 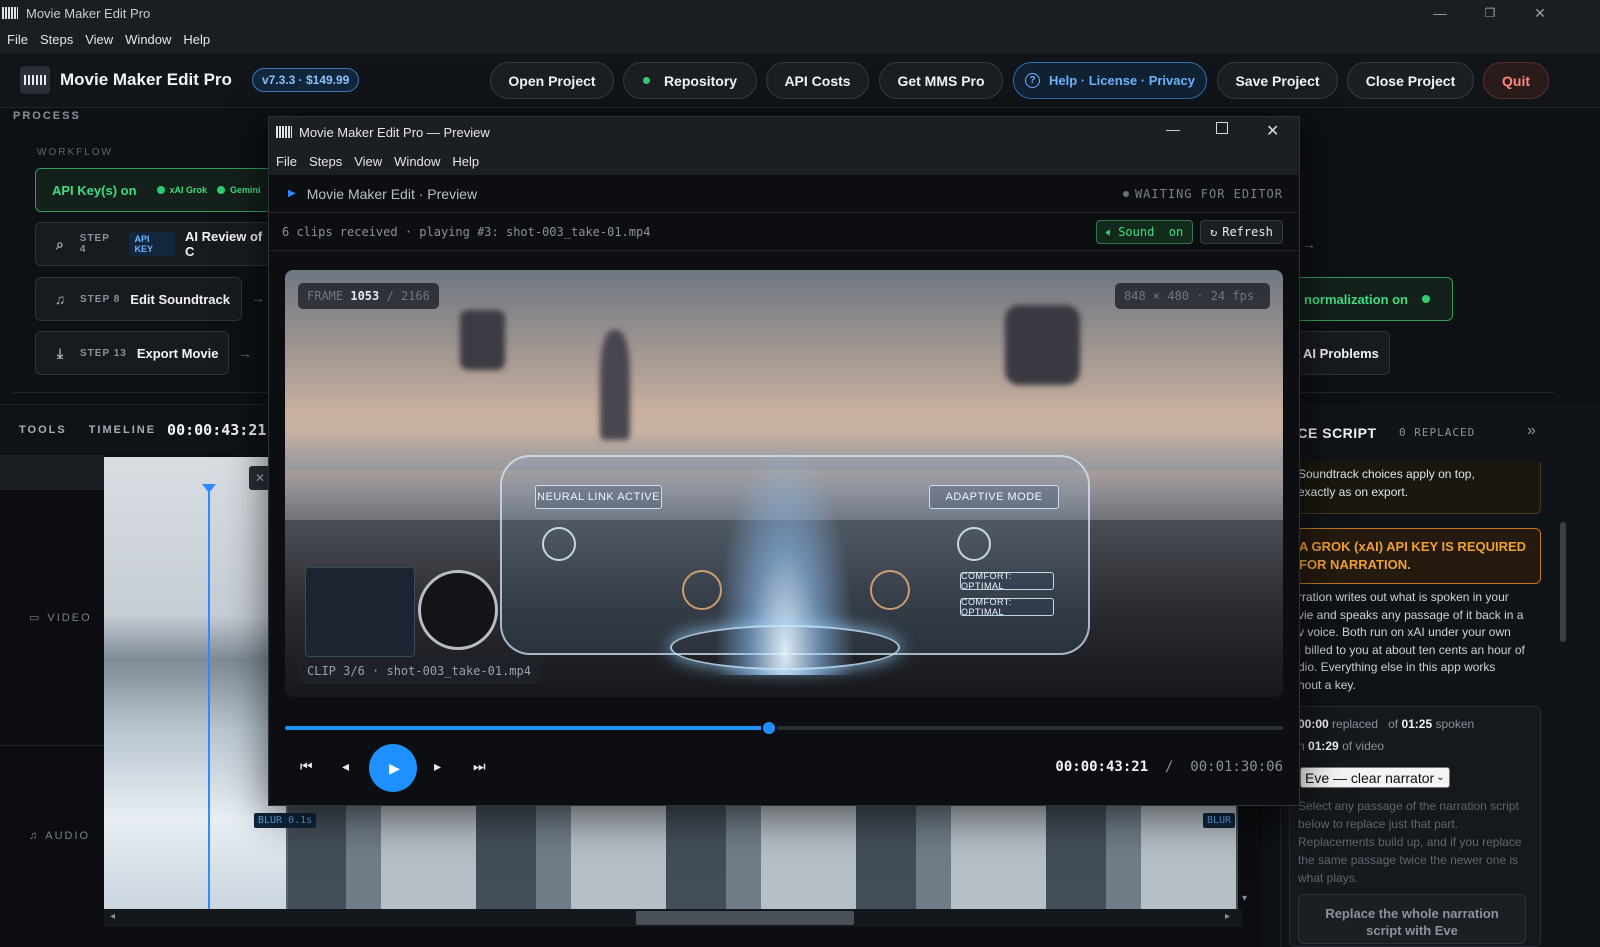 I want to click on workflow-label: WORKFLOW, so click(x=75, y=152).